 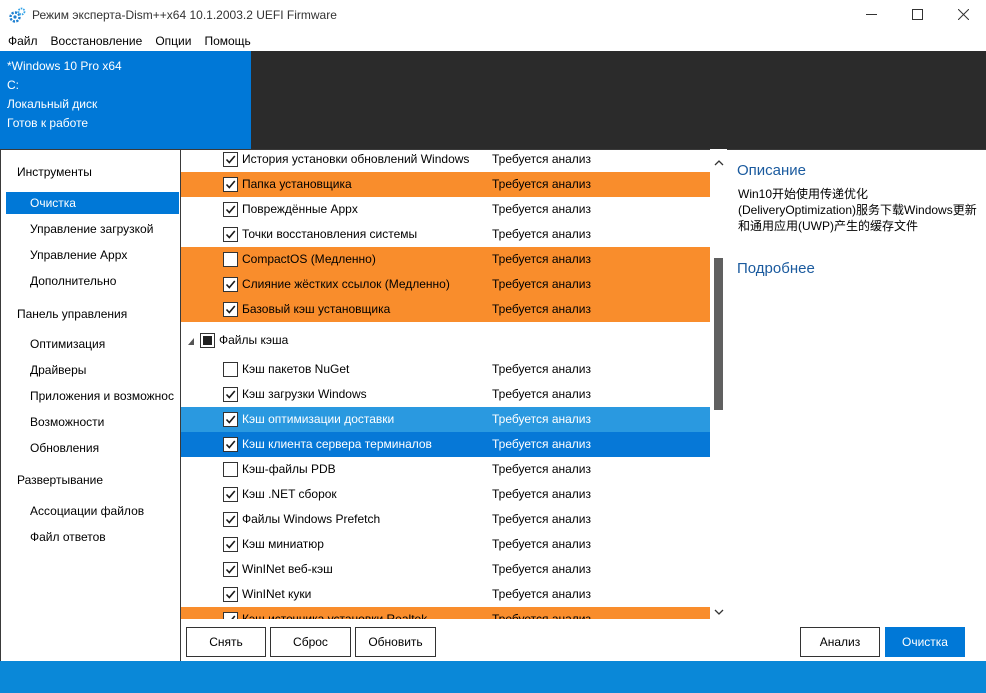 I want to click on item-name: Базовый кэш установщика, so click(x=316, y=309).